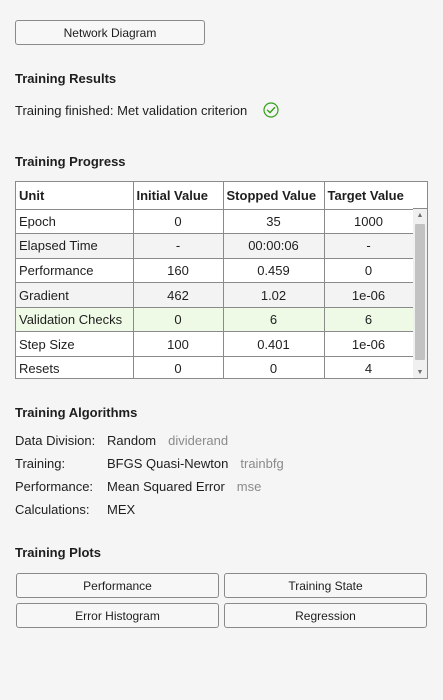 This screenshot has width=443, height=700. I want to click on table-scrollbar: ▲ ▼, so click(420, 293).